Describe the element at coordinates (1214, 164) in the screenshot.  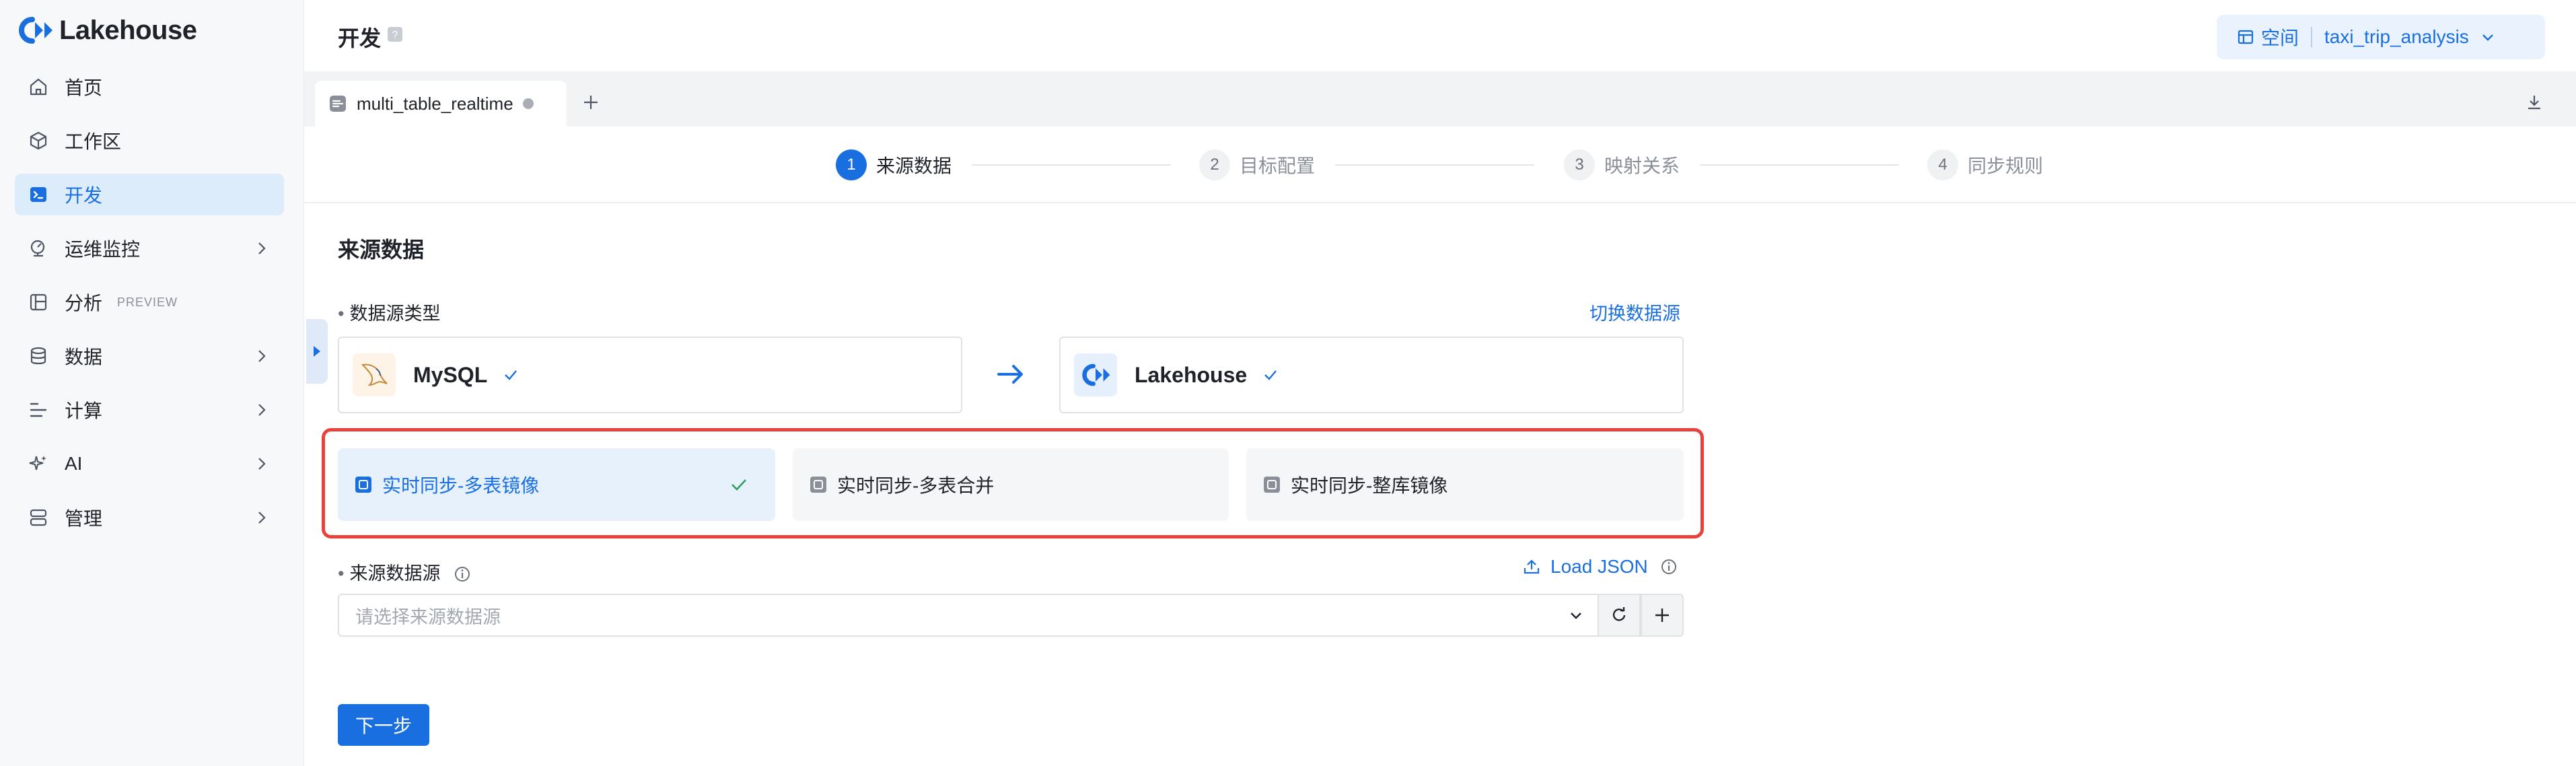
I see `step-number: 2` at that location.